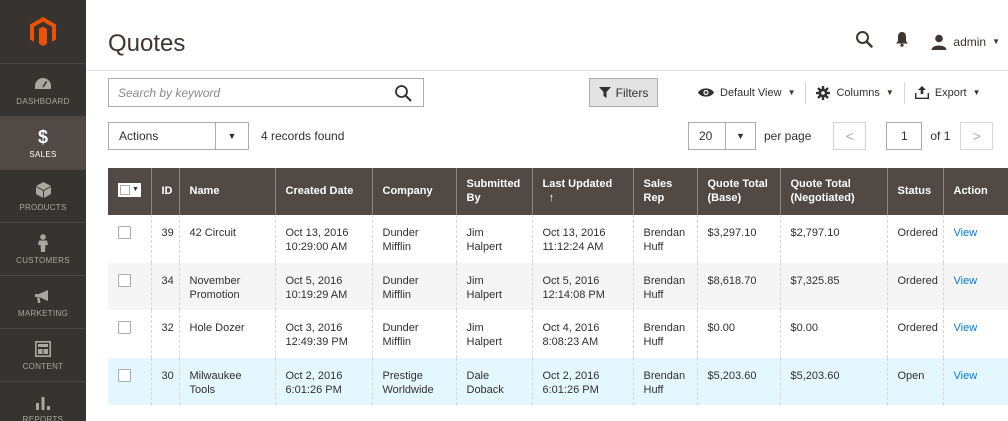 The image size is (1008, 421). I want to click on name-cell: Milwaukee Tools, so click(227, 381).